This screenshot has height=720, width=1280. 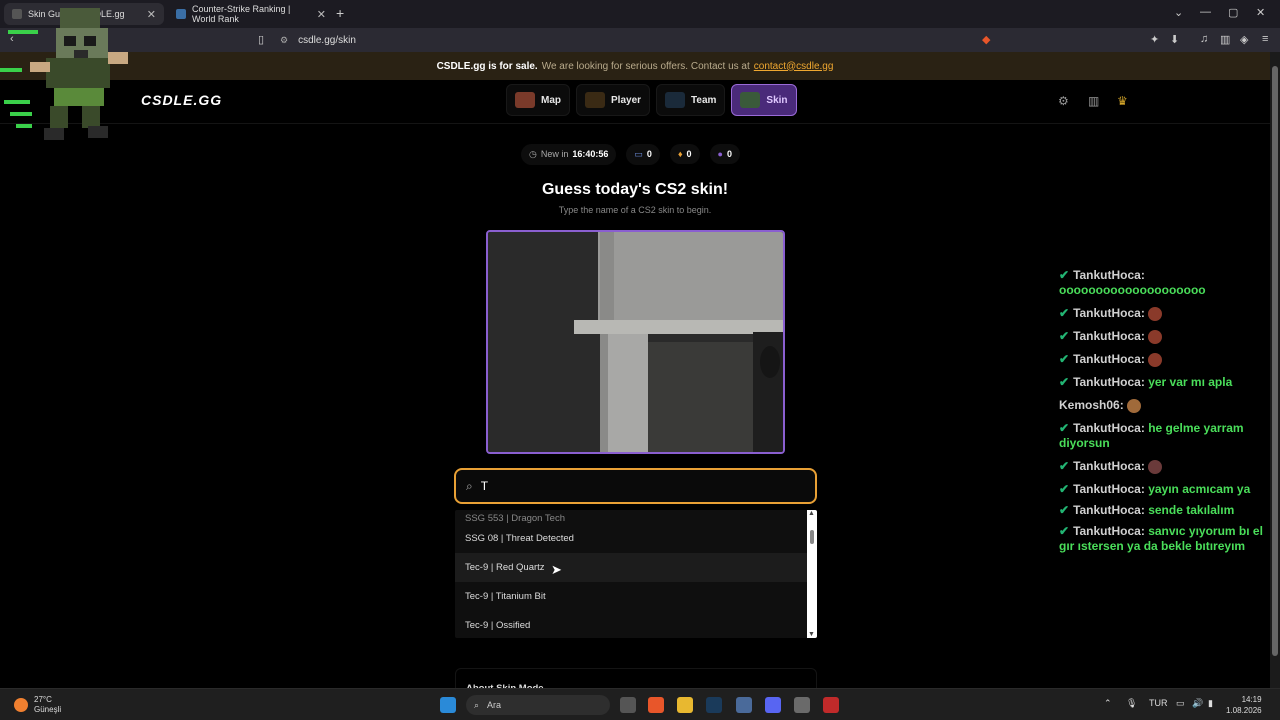 What do you see at coordinates (630, 154) in the screenshot?
I see `status-row: ◷ New in 16:40:56 ▭ 0 ♦ 0 ● 0` at bounding box center [630, 154].